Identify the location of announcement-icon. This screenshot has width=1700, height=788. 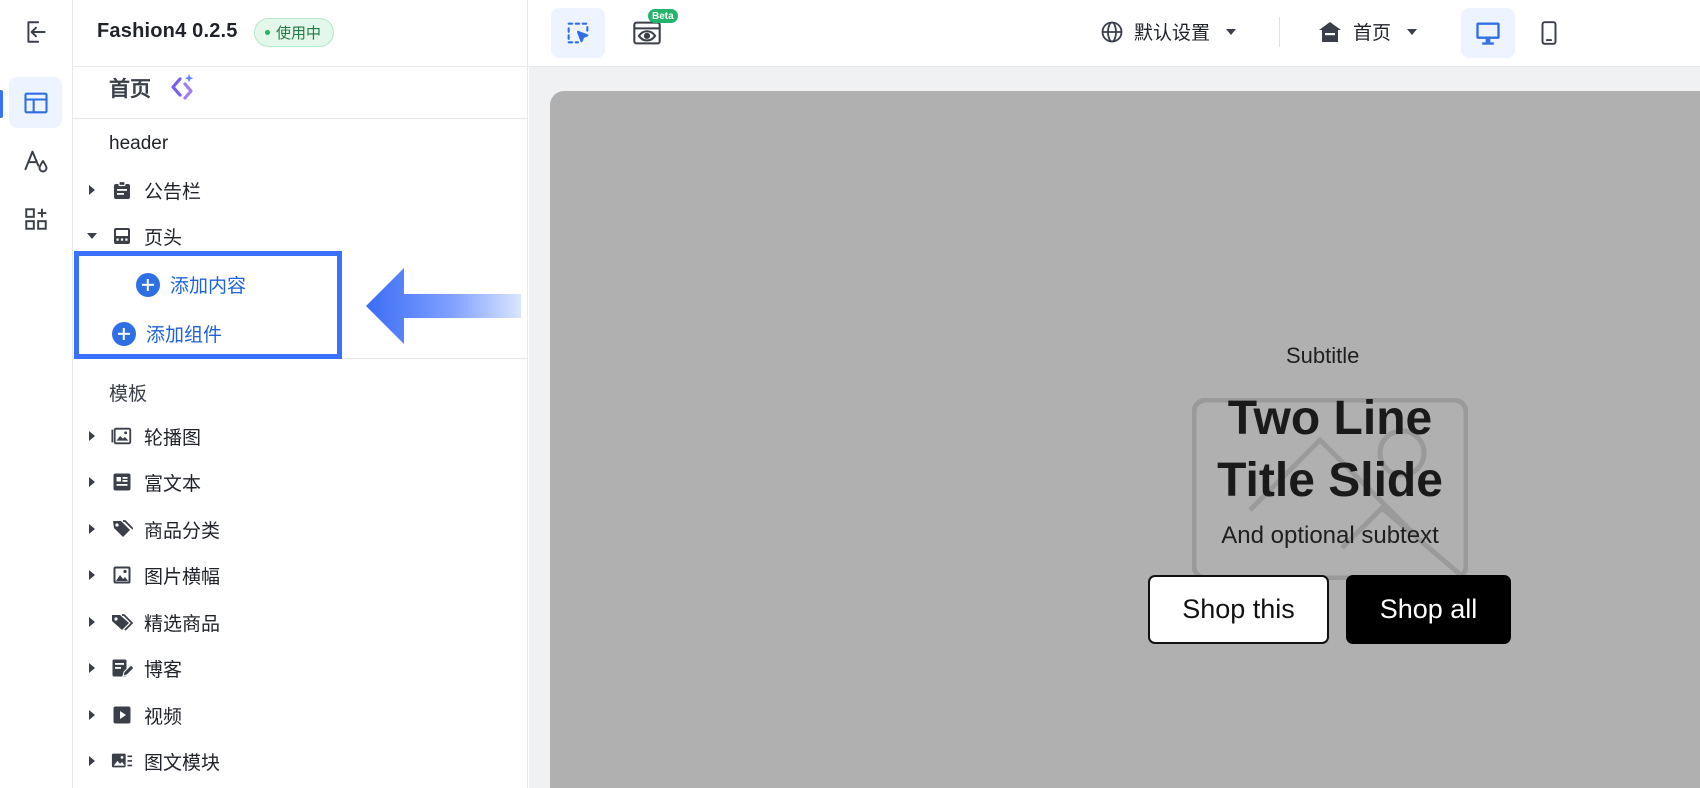
(122, 190).